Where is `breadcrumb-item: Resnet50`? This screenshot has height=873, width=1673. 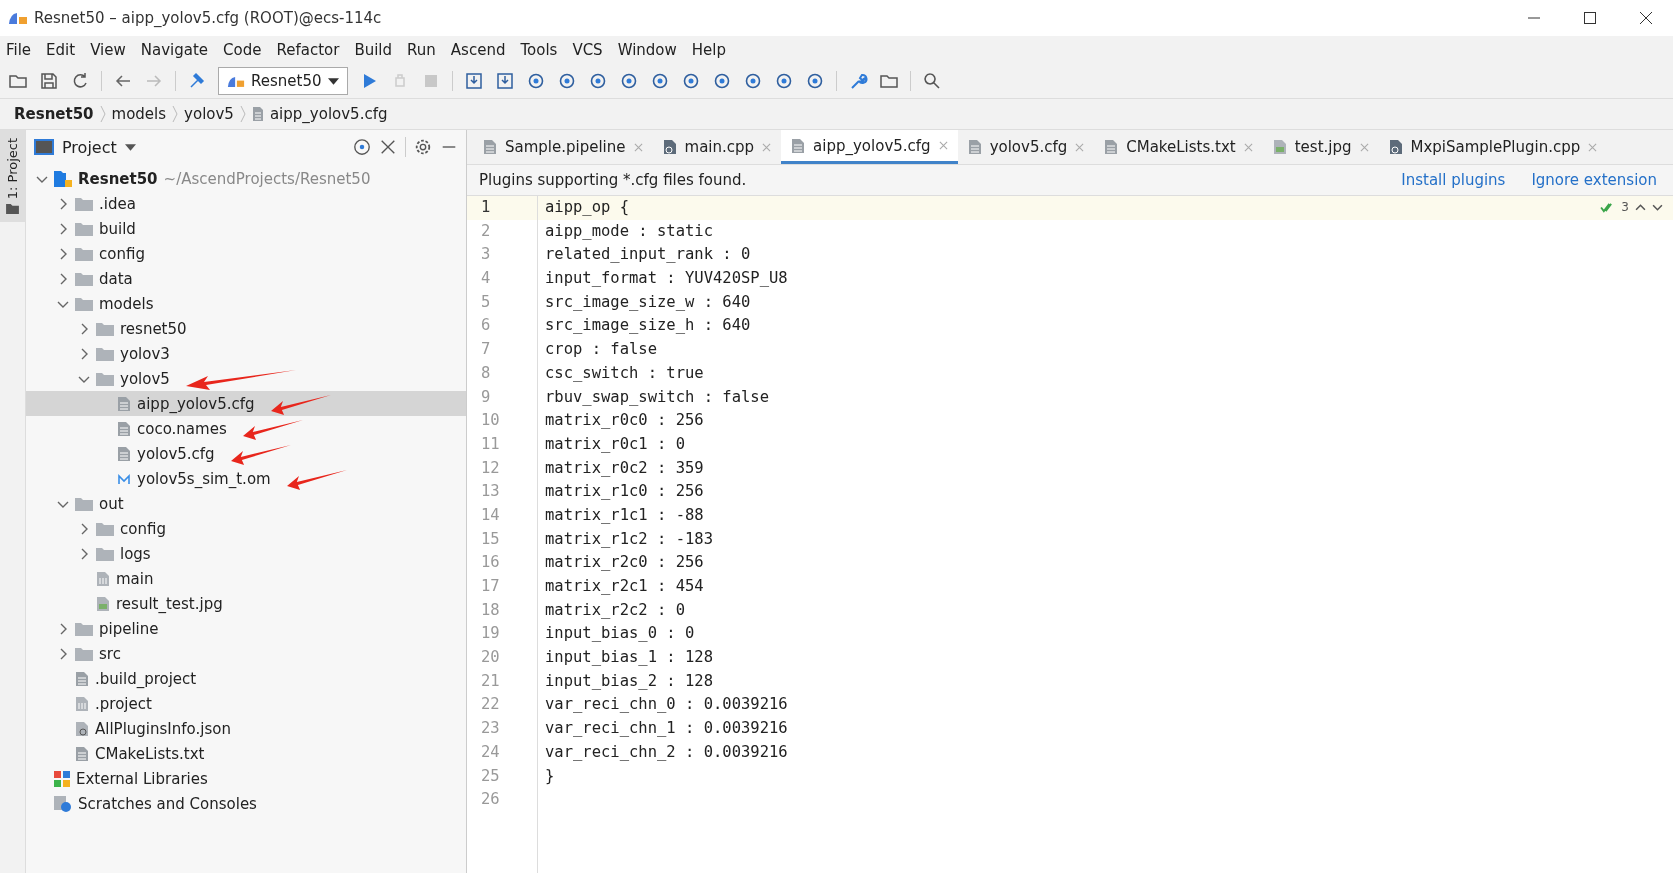 breadcrumb-item: Resnet50 is located at coordinates (54, 114).